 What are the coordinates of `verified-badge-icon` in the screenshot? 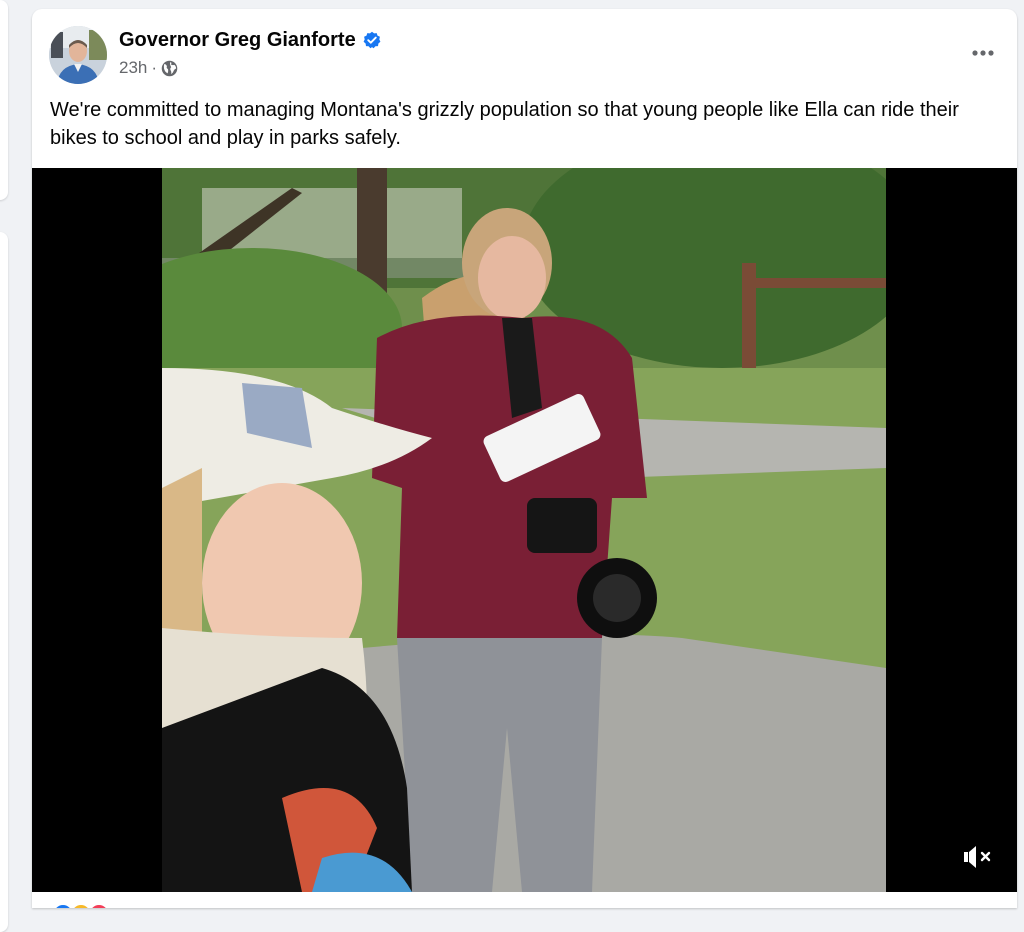 It's located at (372, 40).